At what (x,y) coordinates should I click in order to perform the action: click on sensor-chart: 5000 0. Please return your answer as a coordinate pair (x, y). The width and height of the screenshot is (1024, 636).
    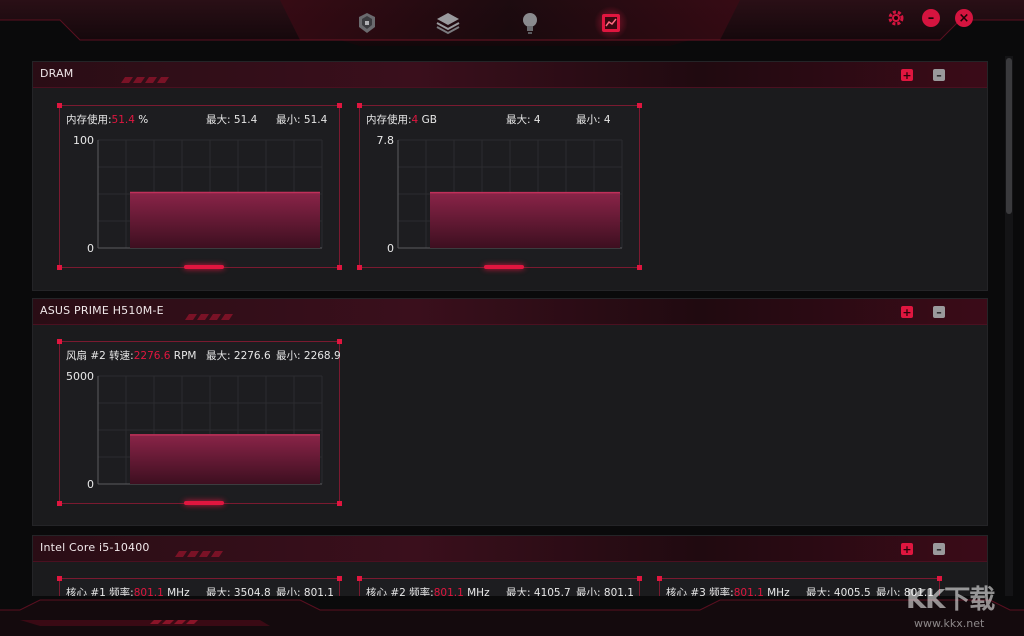
    Looking at the image, I should click on (194, 430).